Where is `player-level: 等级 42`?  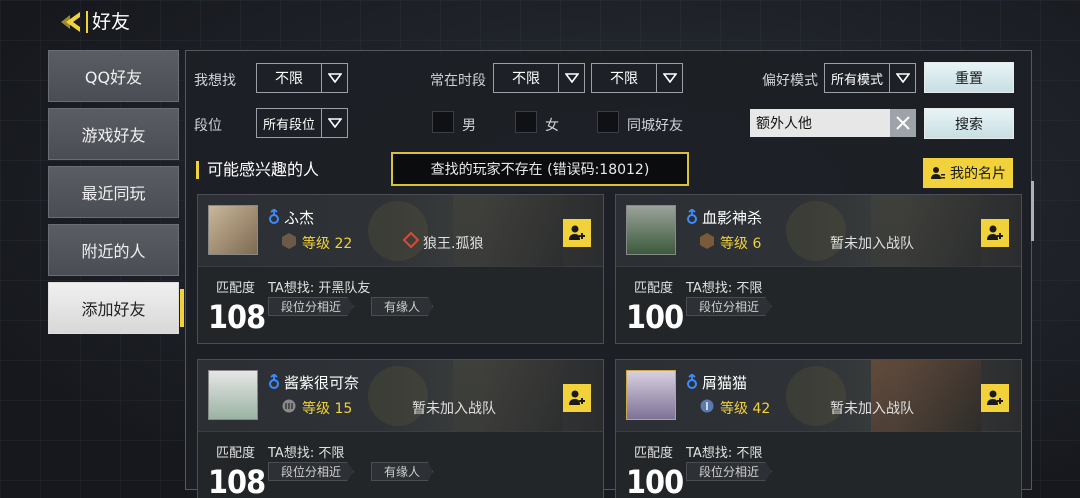 player-level: 等级 42 is located at coordinates (745, 409).